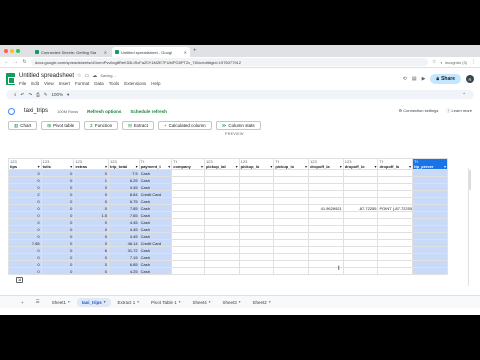 Image resolution: width=480 pixels, height=360 pixels. What do you see at coordinates (459, 111) in the screenshot?
I see `learn-more-link: ⓘ Learn more` at bounding box center [459, 111].